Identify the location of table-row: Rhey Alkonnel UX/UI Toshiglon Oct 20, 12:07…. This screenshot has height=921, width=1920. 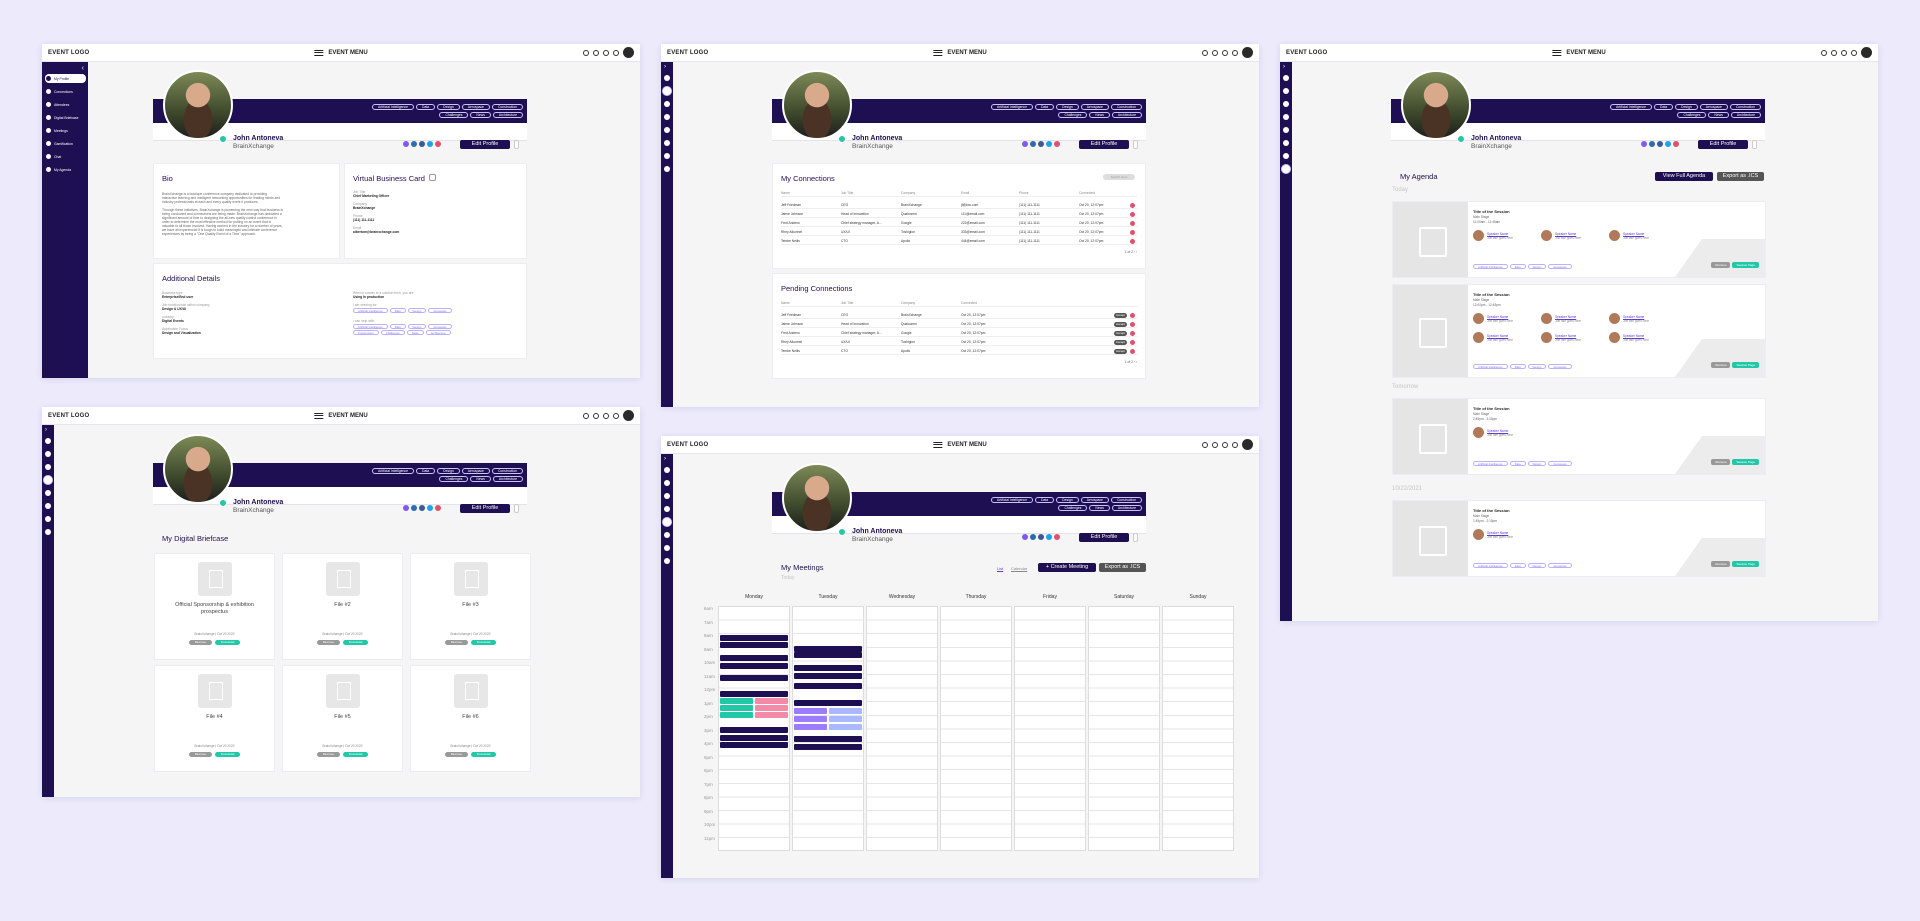
(959, 342).